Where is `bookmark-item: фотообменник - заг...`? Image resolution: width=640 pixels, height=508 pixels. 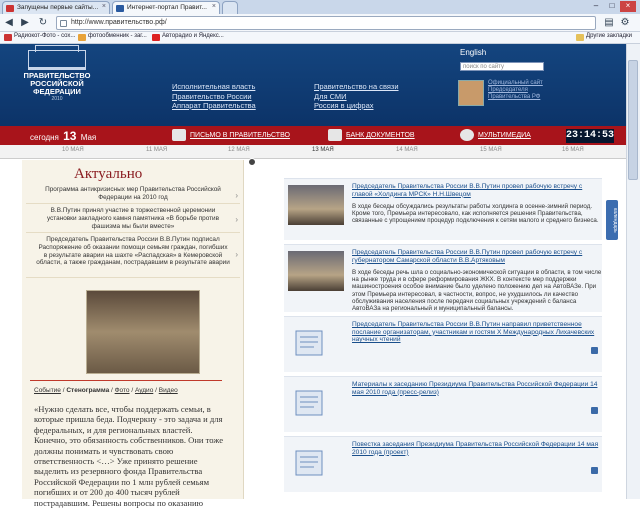 bookmark-item: фотообменник - заг... is located at coordinates (112, 38).